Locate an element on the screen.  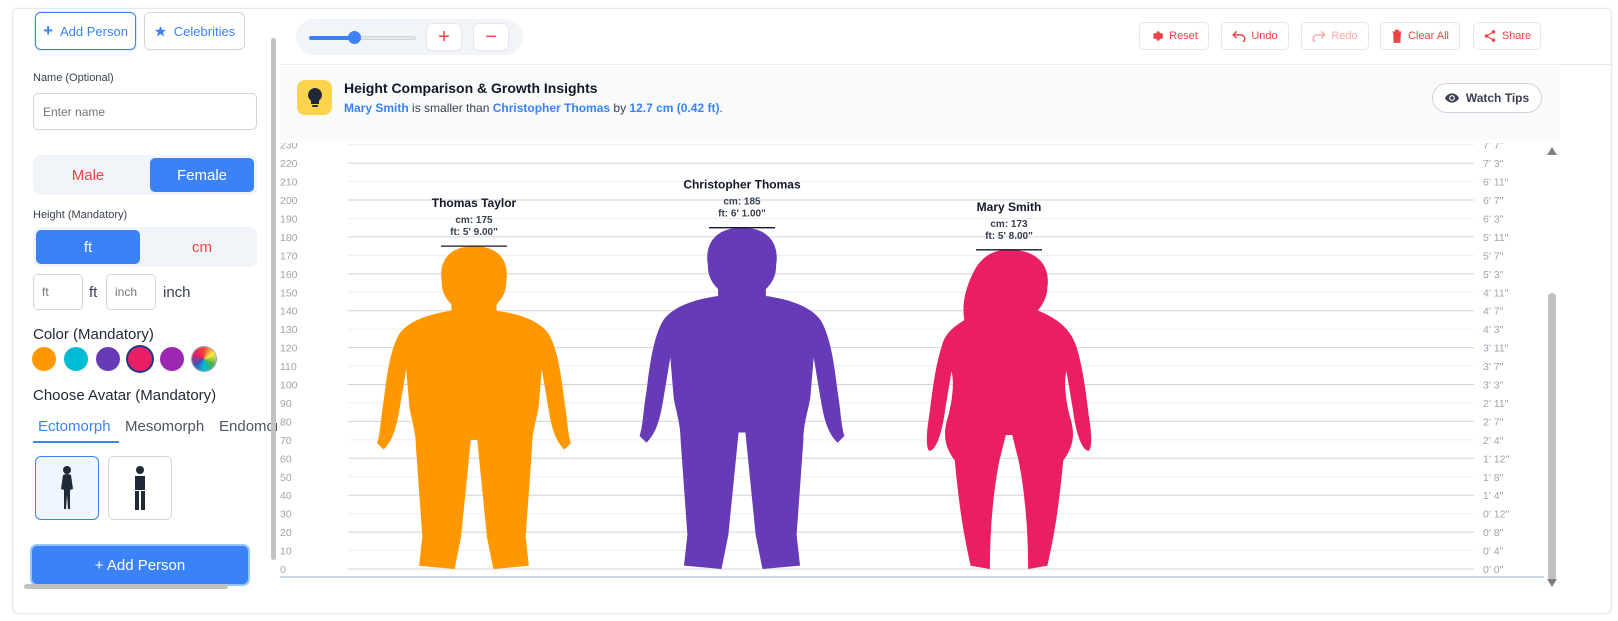
ft-option: ft is located at coordinates (88, 247).